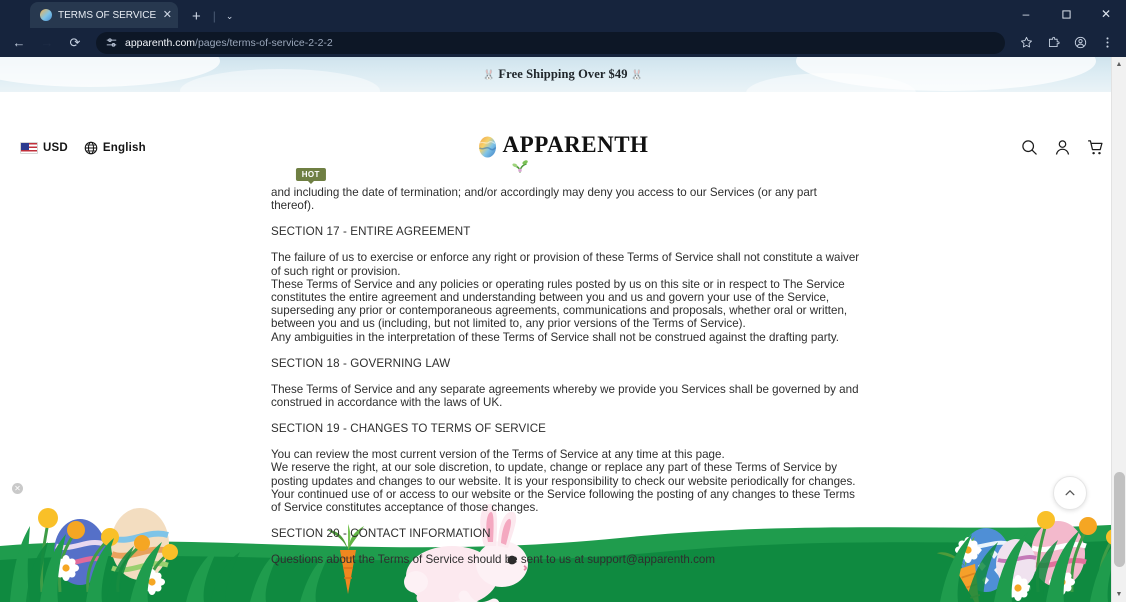 This screenshot has width=1126, height=602. Describe the element at coordinates (66, 568) in the screenshot. I see `daisy` at that location.